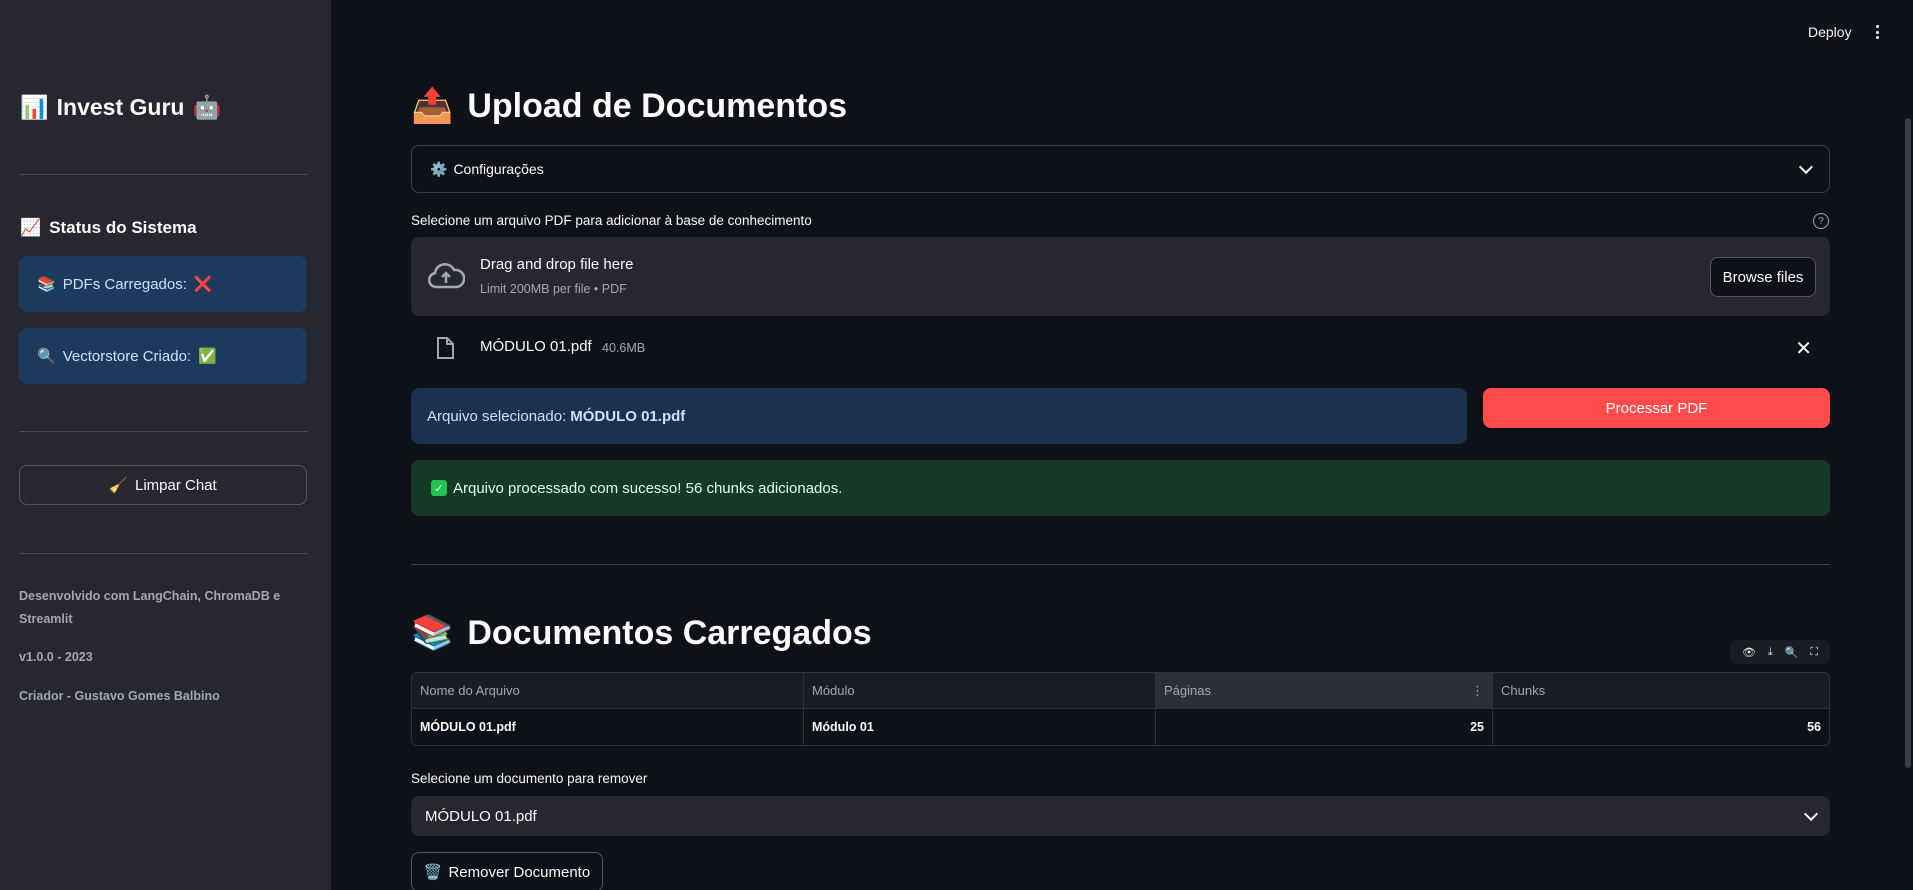 Image resolution: width=1913 pixels, height=890 pixels. What do you see at coordinates (1120, 169) in the screenshot?
I see `config-expander: ⚙️ Configurações` at bounding box center [1120, 169].